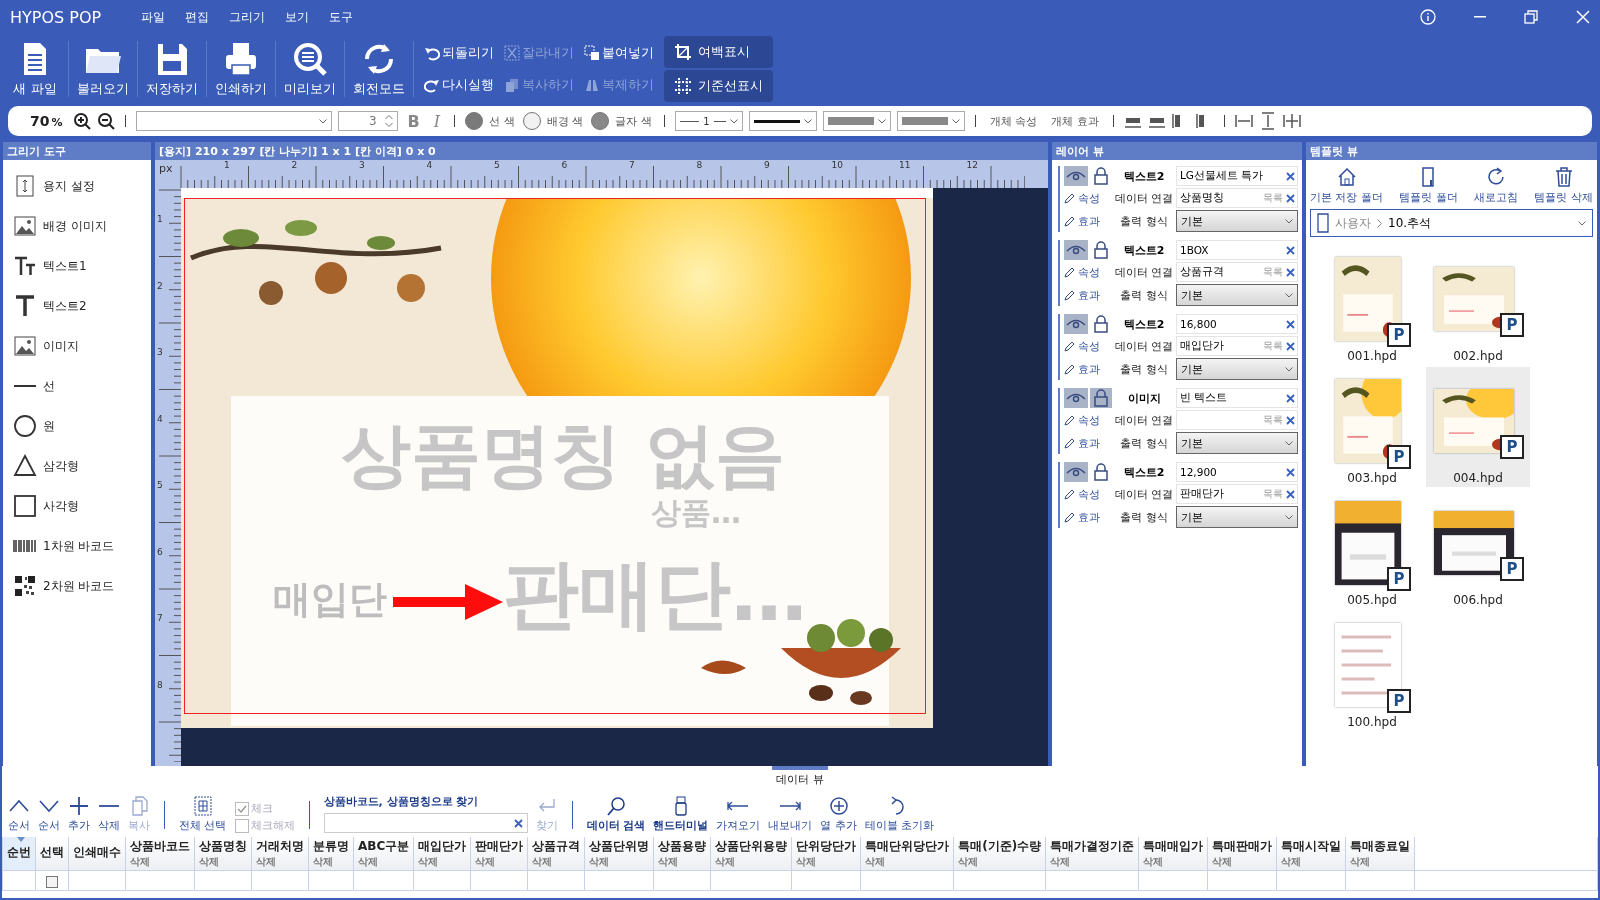  I want to click on template-item: P 003.hpd, so click(1372, 427).